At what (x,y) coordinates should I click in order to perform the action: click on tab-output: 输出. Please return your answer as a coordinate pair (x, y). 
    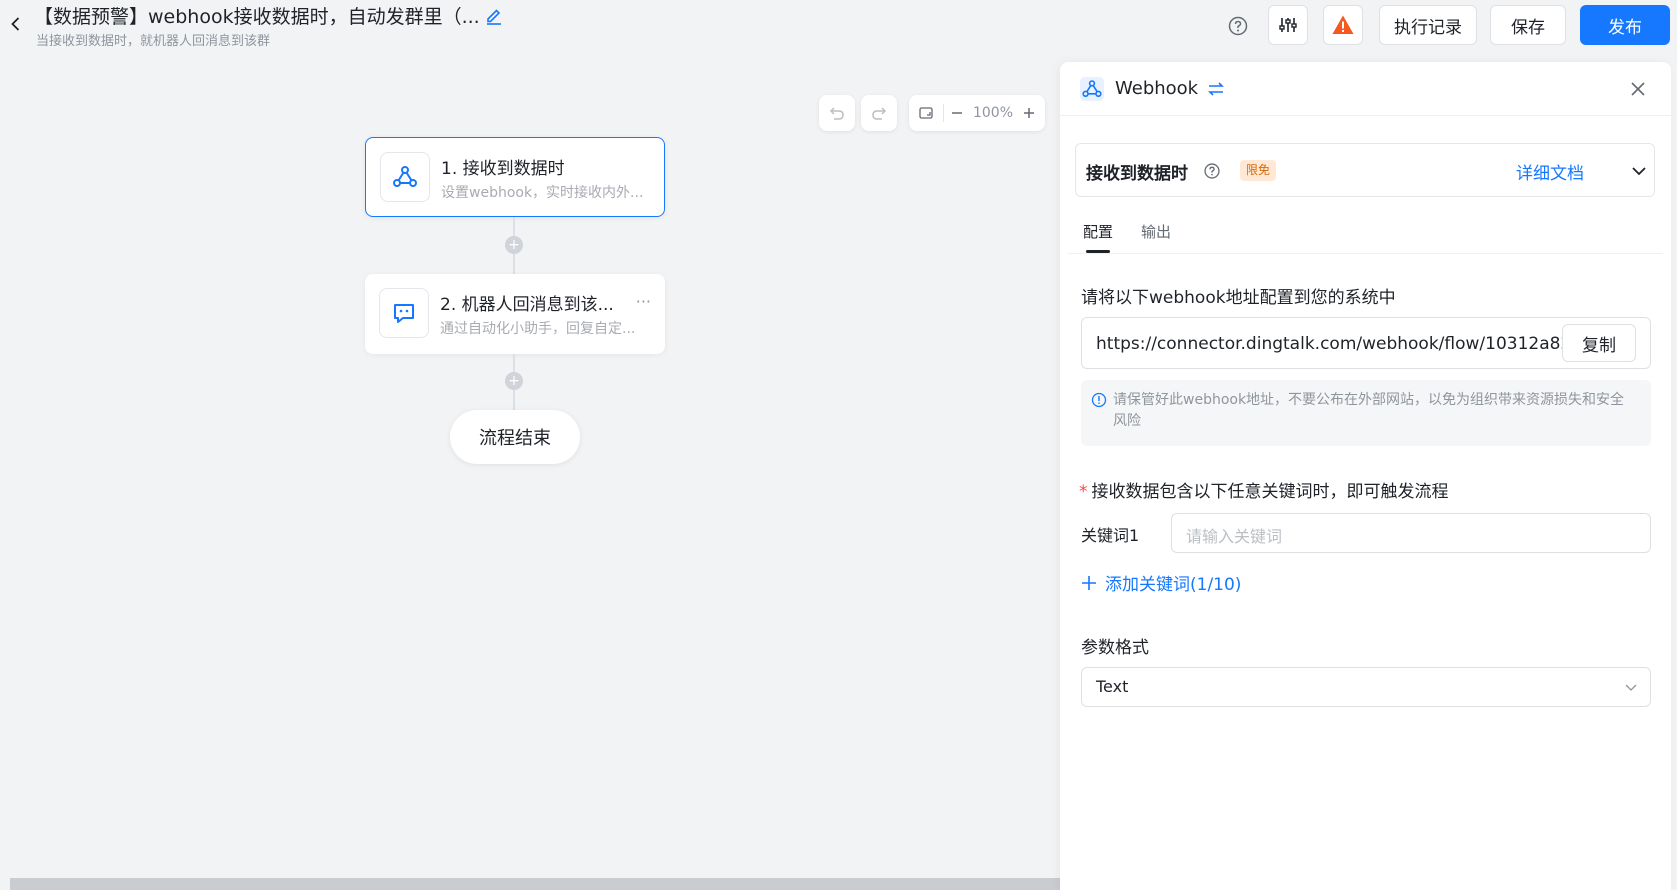
    Looking at the image, I should click on (1156, 231).